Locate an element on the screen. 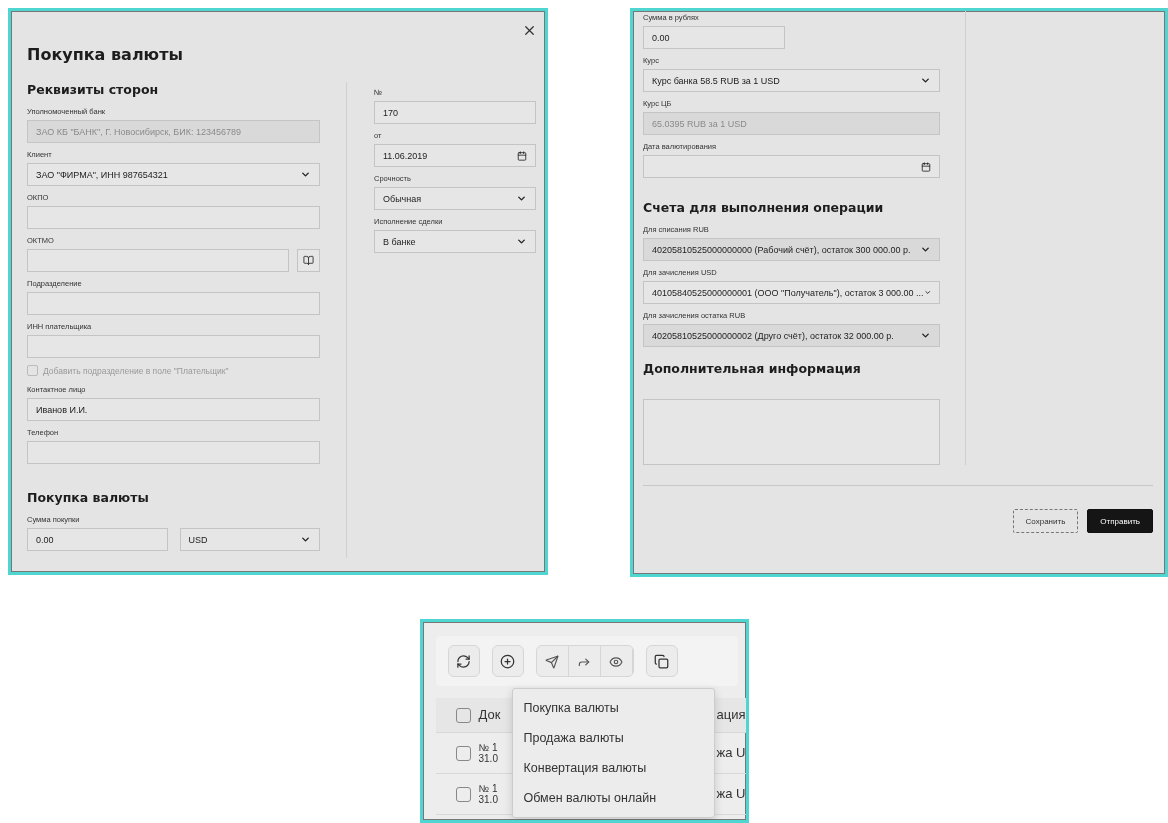 The height and width of the screenshot is (823, 1168). section-heading: Счета для выполнения операции is located at coordinates (764, 207).